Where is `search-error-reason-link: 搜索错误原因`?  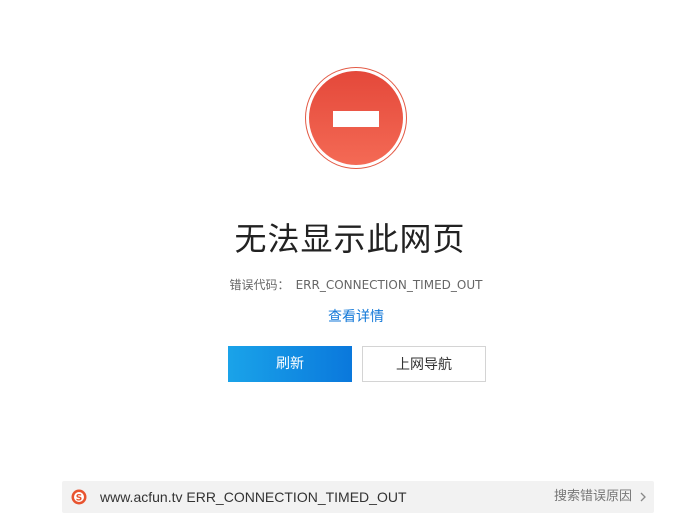
search-error-reason-link: 搜索错误原因 is located at coordinates (593, 497).